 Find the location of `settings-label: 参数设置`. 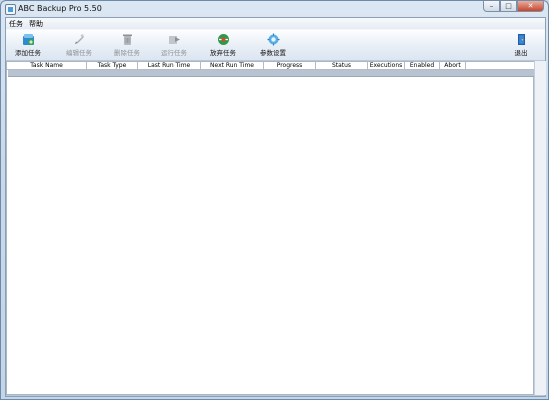

settings-label: 参数设置 is located at coordinates (273, 53).